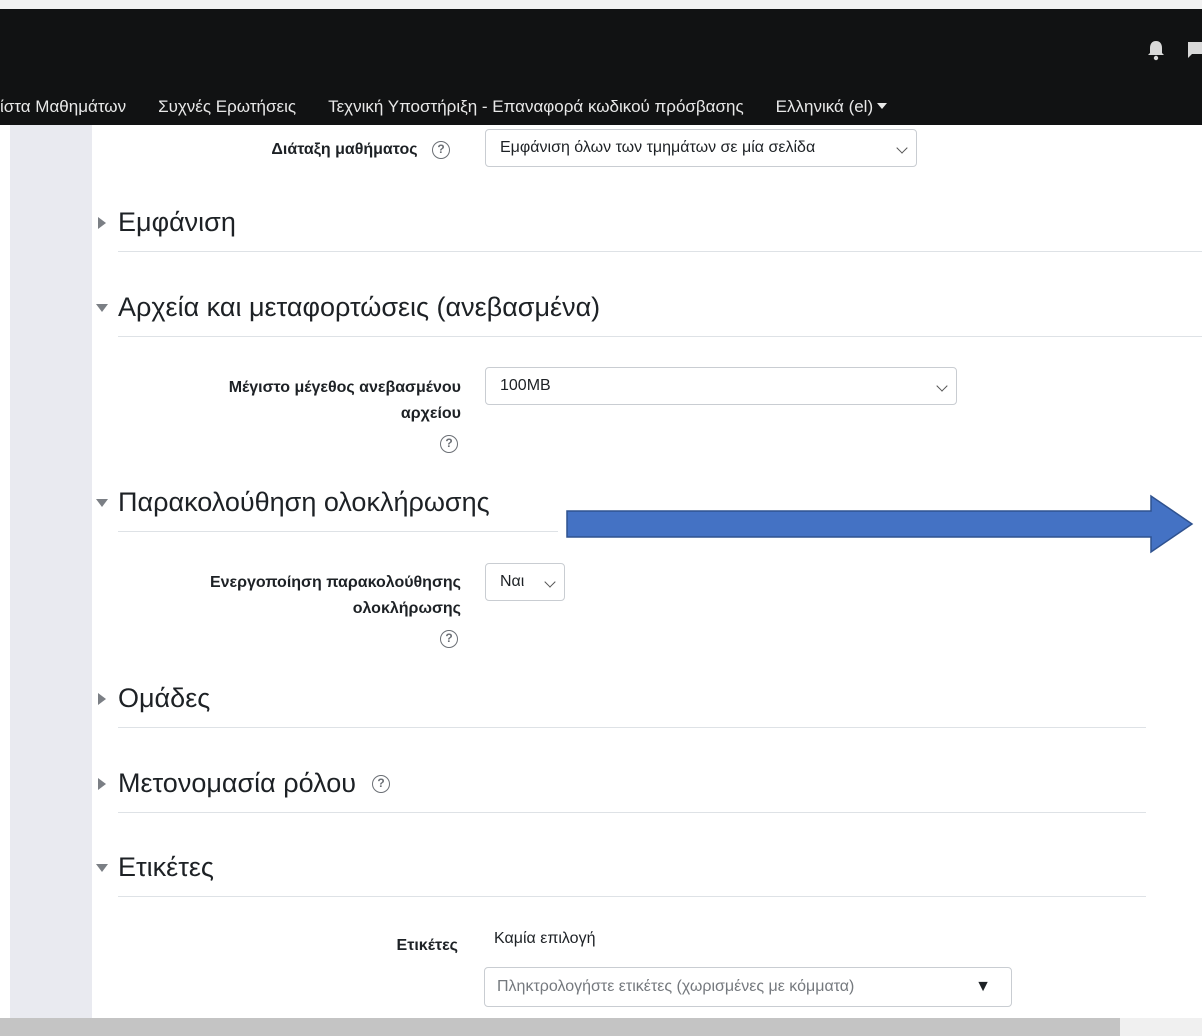 The image size is (1202, 1036). Describe the element at coordinates (983, 987) in the screenshot. I see `dropdown-arrow-icon: ▼` at that location.